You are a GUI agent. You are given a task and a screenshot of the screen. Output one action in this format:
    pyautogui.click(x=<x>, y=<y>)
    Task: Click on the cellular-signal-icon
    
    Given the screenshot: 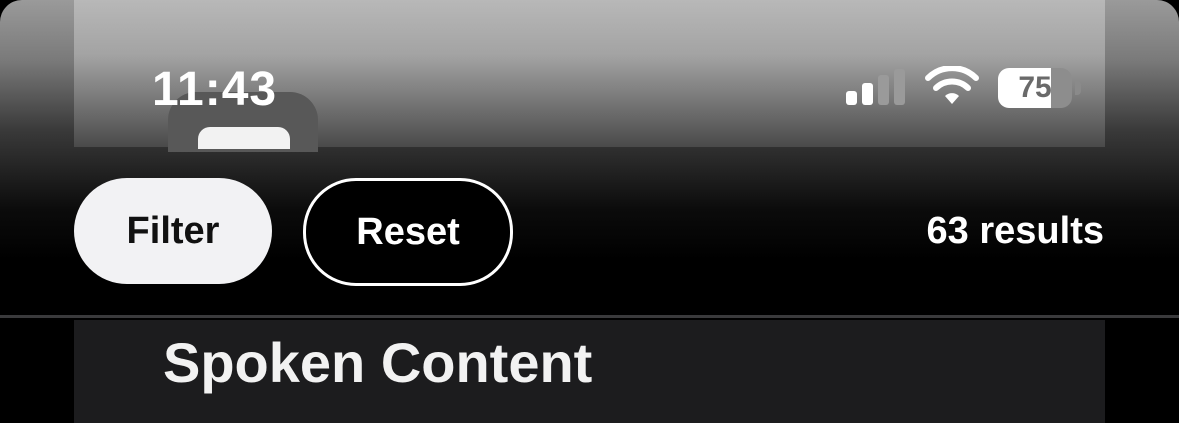 What is the action you would take?
    pyautogui.click(x=876, y=87)
    